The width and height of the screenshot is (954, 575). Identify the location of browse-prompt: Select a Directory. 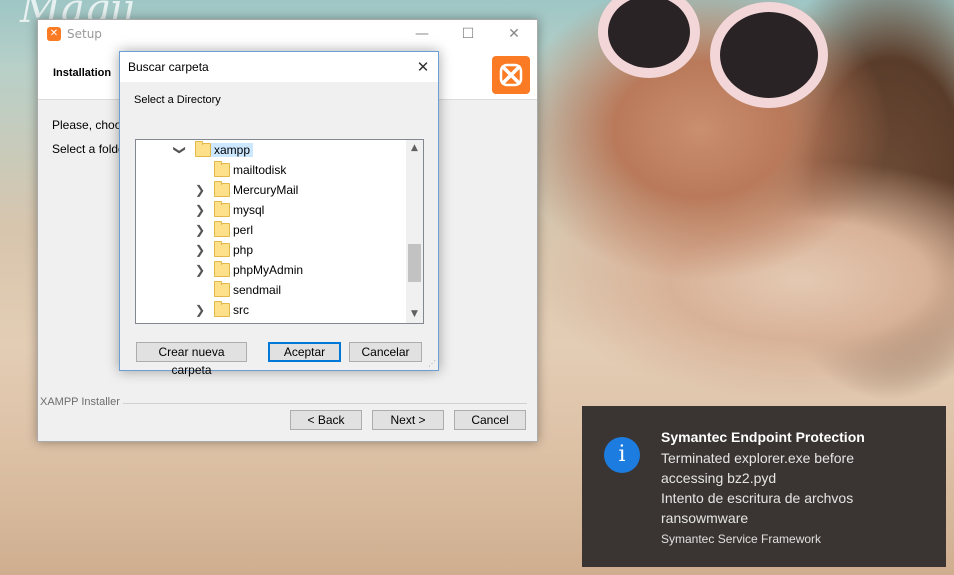
(177, 100).